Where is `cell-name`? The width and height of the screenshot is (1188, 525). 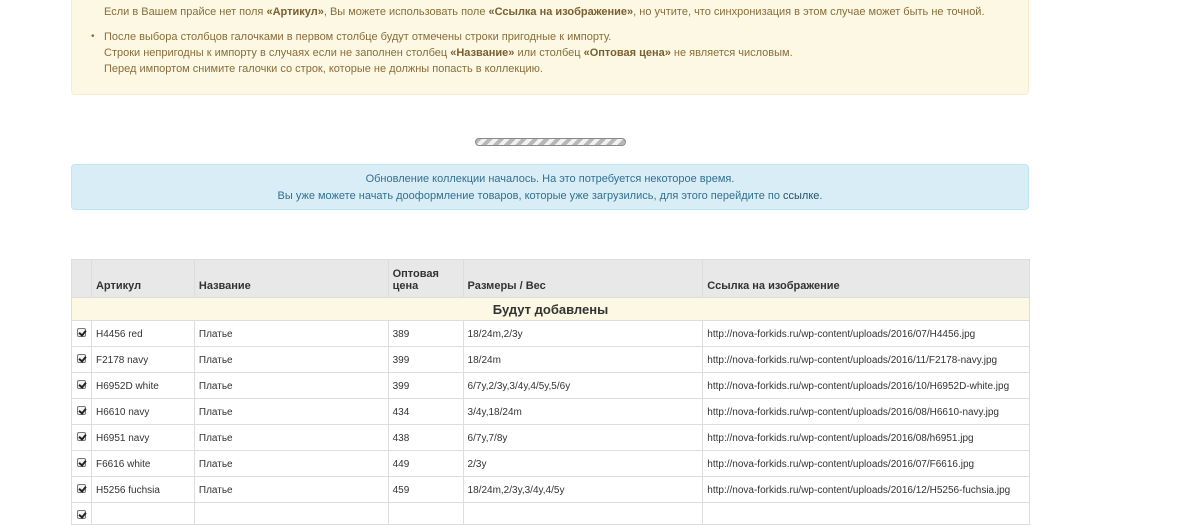
cell-name is located at coordinates (291, 513).